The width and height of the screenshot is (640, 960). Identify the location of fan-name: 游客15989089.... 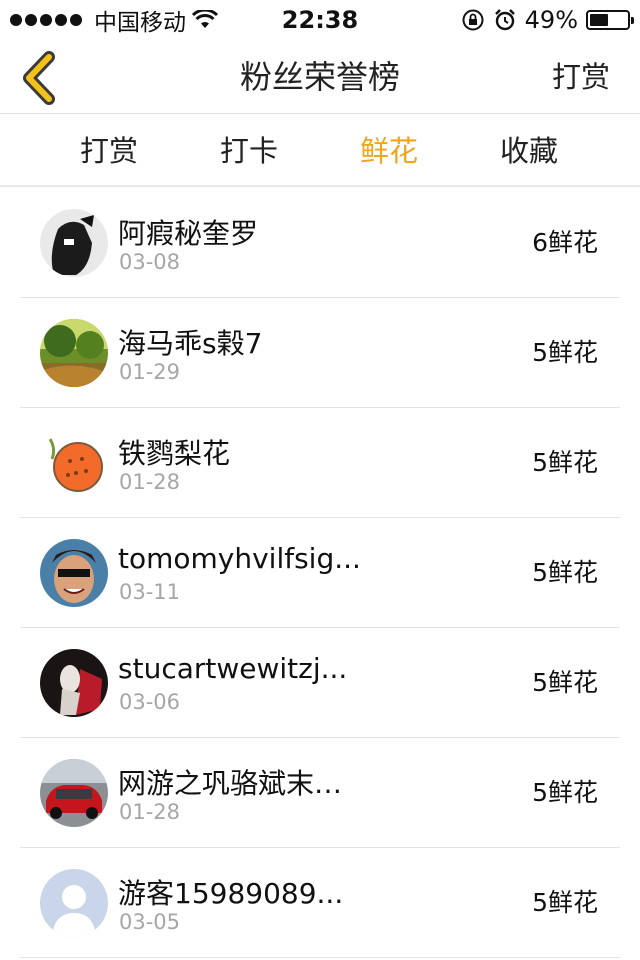
(231, 893).